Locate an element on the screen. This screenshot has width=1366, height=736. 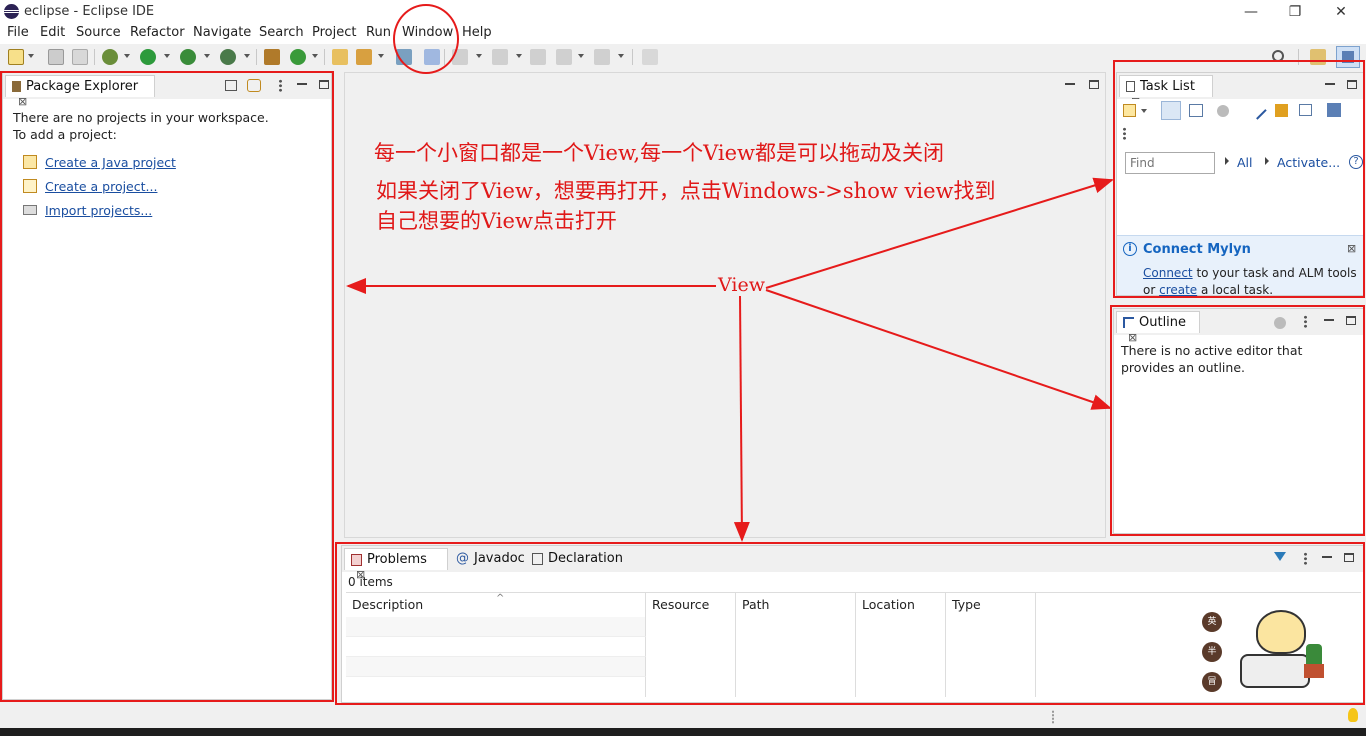
status-bar is located at coordinates (683, 717).